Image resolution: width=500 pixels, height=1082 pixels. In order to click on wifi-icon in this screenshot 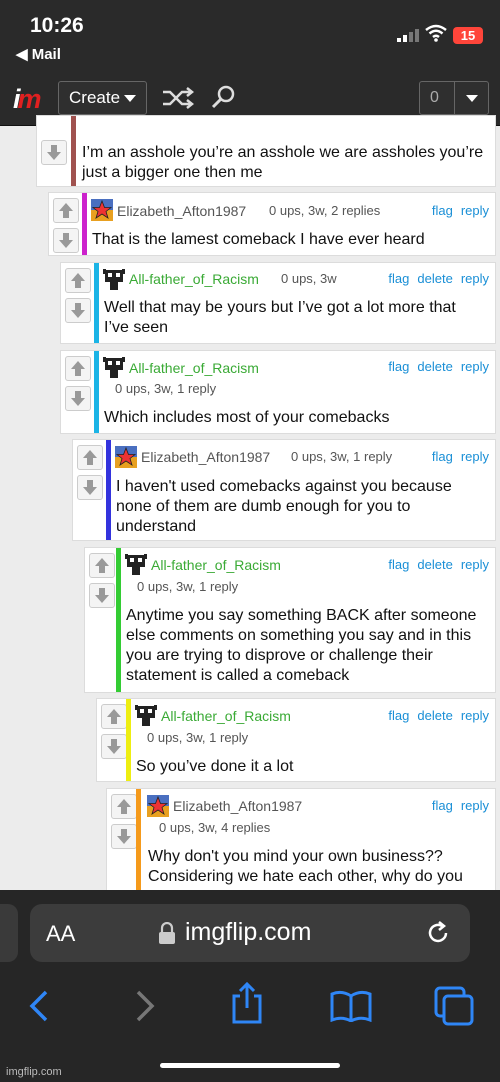, I will do `click(436, 33)`.